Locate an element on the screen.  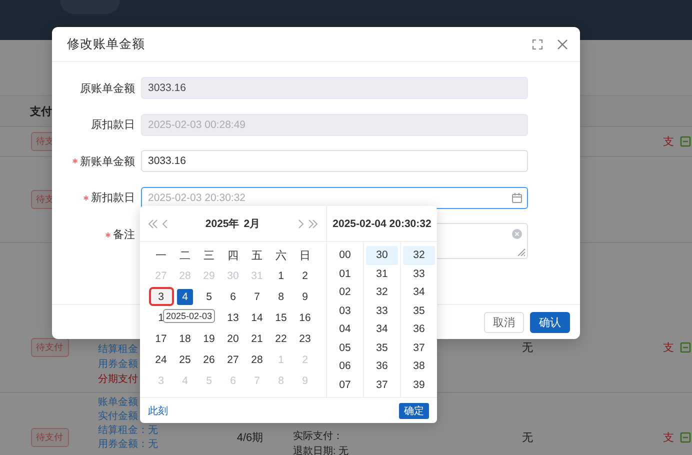
calendar-icon is located at coordinates (517, 197).